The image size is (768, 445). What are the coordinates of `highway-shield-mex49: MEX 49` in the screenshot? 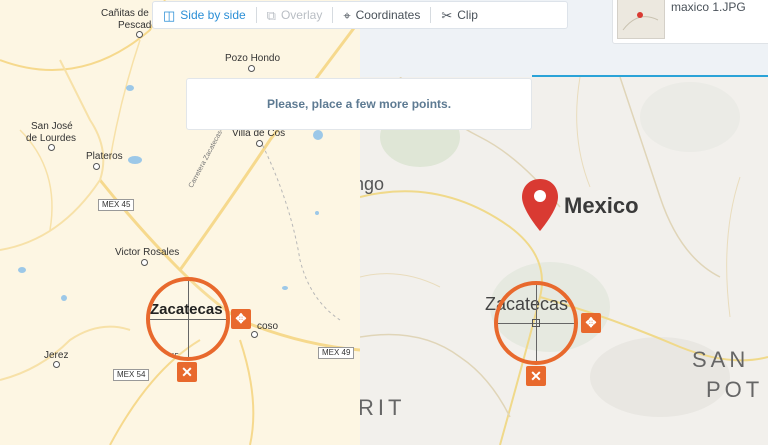 It's located at (336, 353).